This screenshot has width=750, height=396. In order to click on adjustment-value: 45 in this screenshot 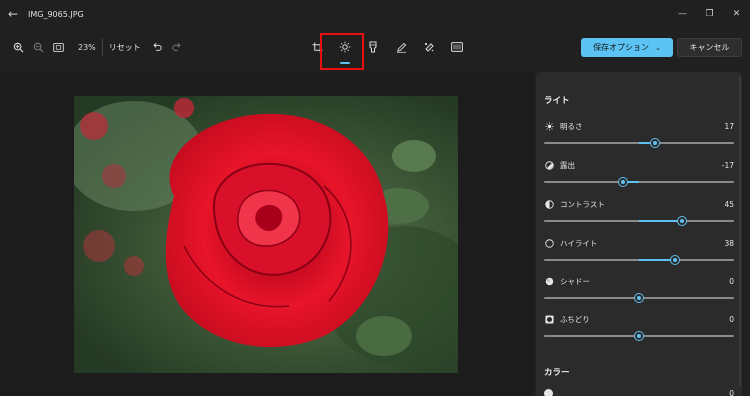, I will do `click(729, 204)`.